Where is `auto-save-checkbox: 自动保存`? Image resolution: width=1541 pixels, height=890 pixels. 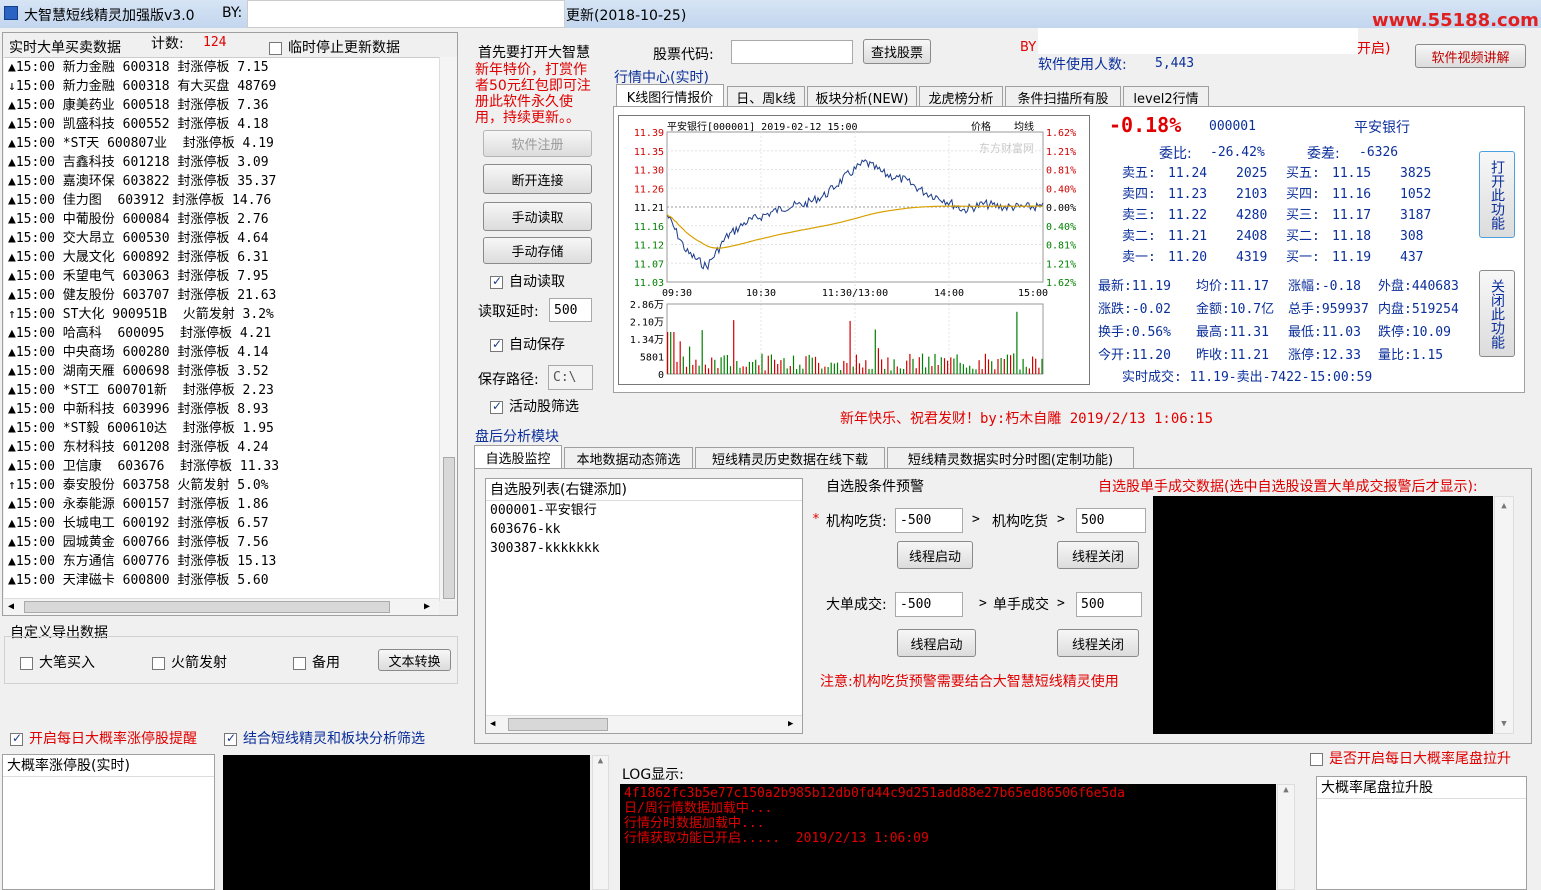 auto-save-checkbox: 自动保存 is located at coordinates (527, 344).